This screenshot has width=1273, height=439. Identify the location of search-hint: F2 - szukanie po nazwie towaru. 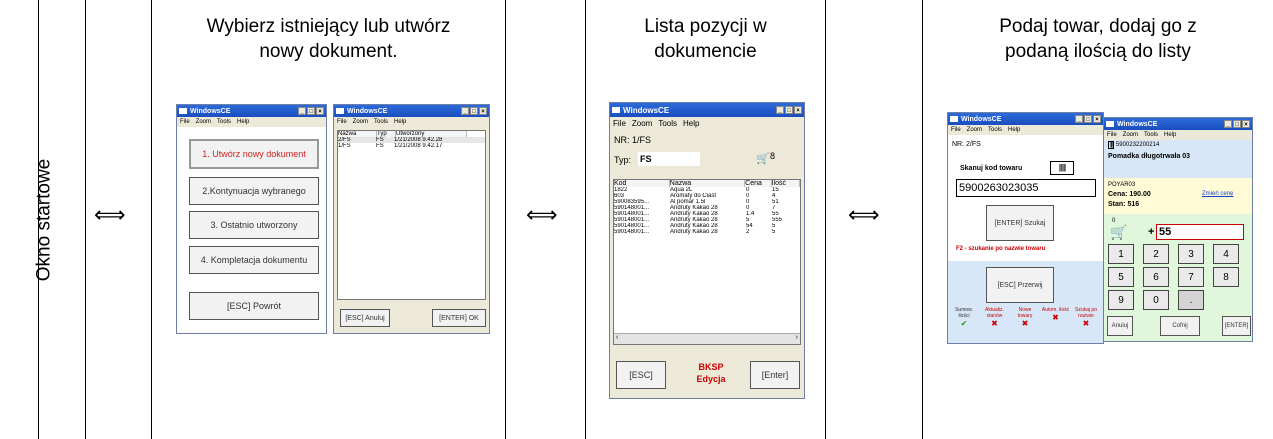
(1001, 249).